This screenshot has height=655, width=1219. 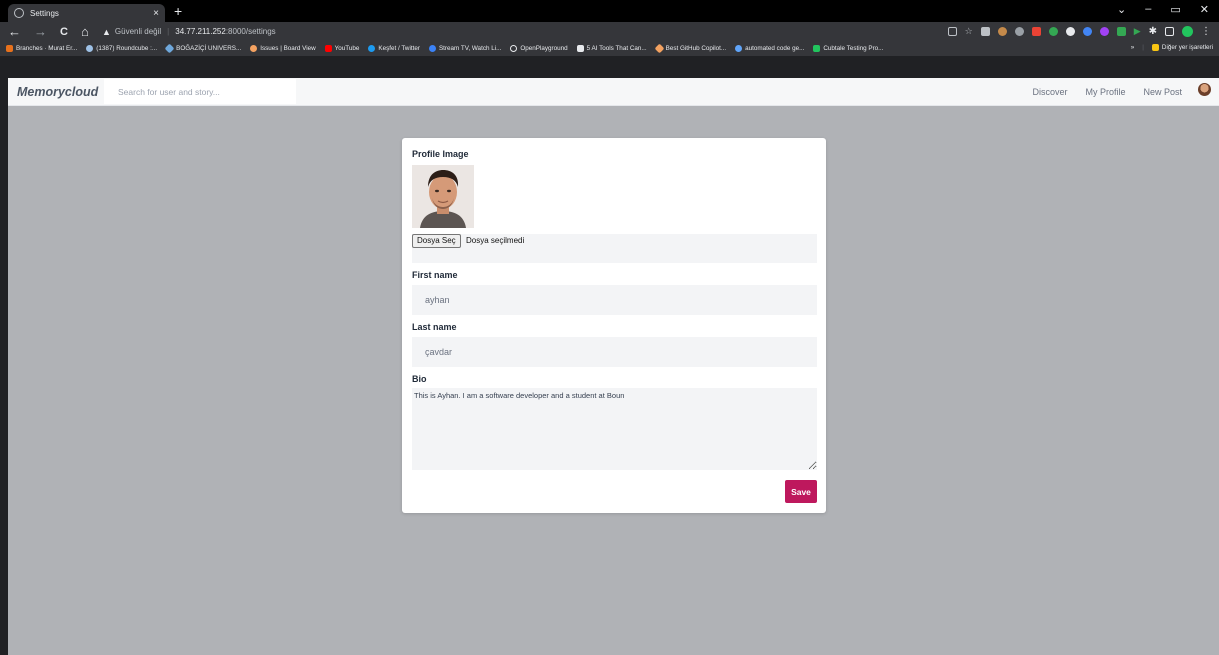 I want to click on profile-image, so click(x=443, y=196).